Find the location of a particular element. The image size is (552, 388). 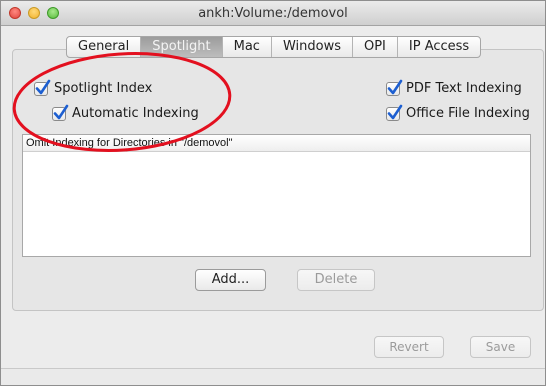

spotlight-index-option: Spotlight Index is located at coordinates (93, 87).